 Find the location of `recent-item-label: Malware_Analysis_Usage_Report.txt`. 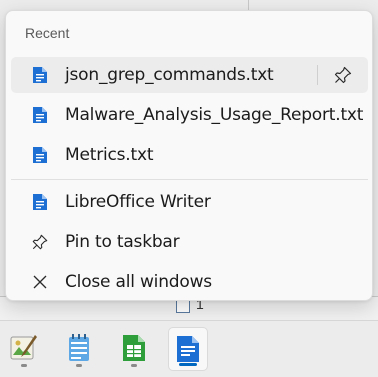

recent-item-label: Malware_Analysis_Usage_Report.txt is located at coordinates (214, 115).